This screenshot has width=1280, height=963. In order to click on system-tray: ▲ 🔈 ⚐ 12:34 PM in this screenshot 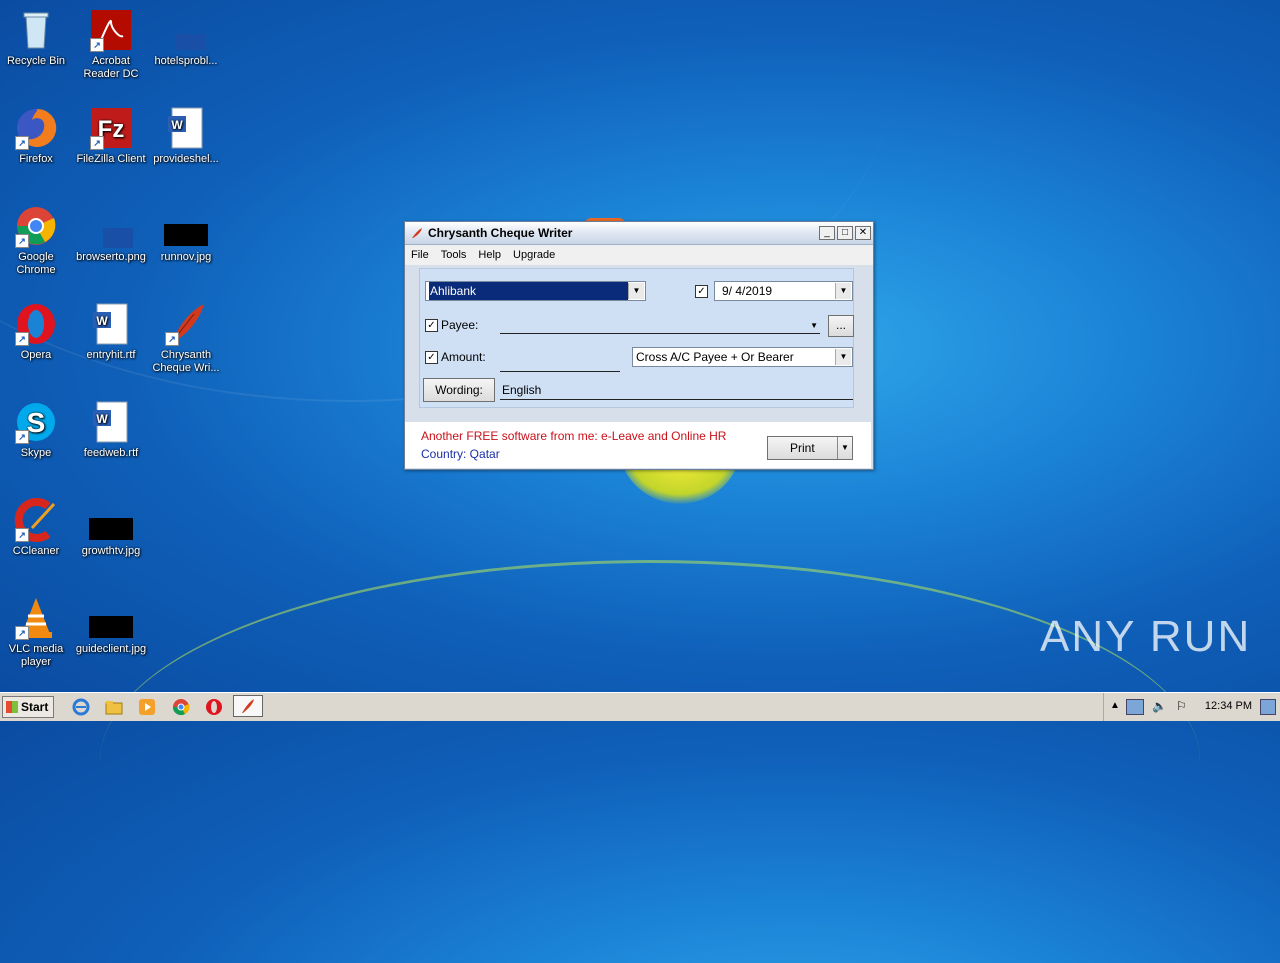, I will do `click(1191, 707)`.